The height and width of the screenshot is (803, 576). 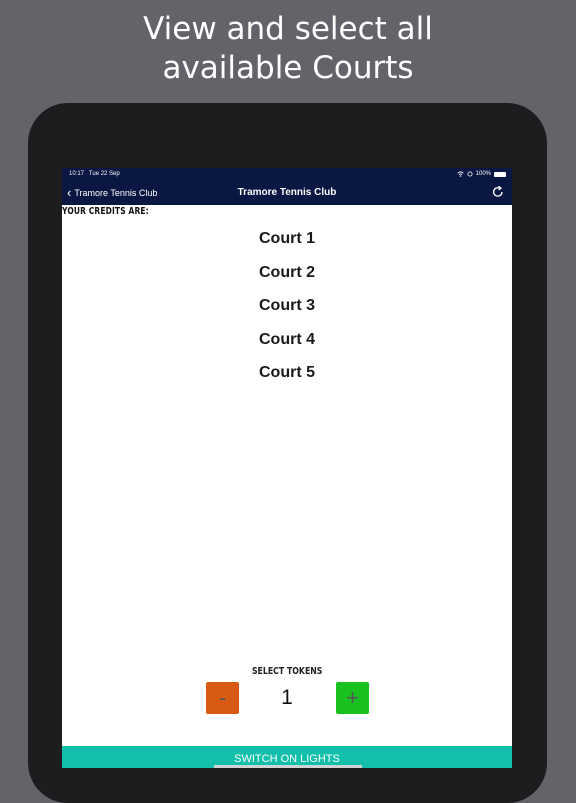 What do you see at coordinates (288, 29) in the screenshot?
I see `headline-line-1: View and select all` at bounding box center [288, 29].